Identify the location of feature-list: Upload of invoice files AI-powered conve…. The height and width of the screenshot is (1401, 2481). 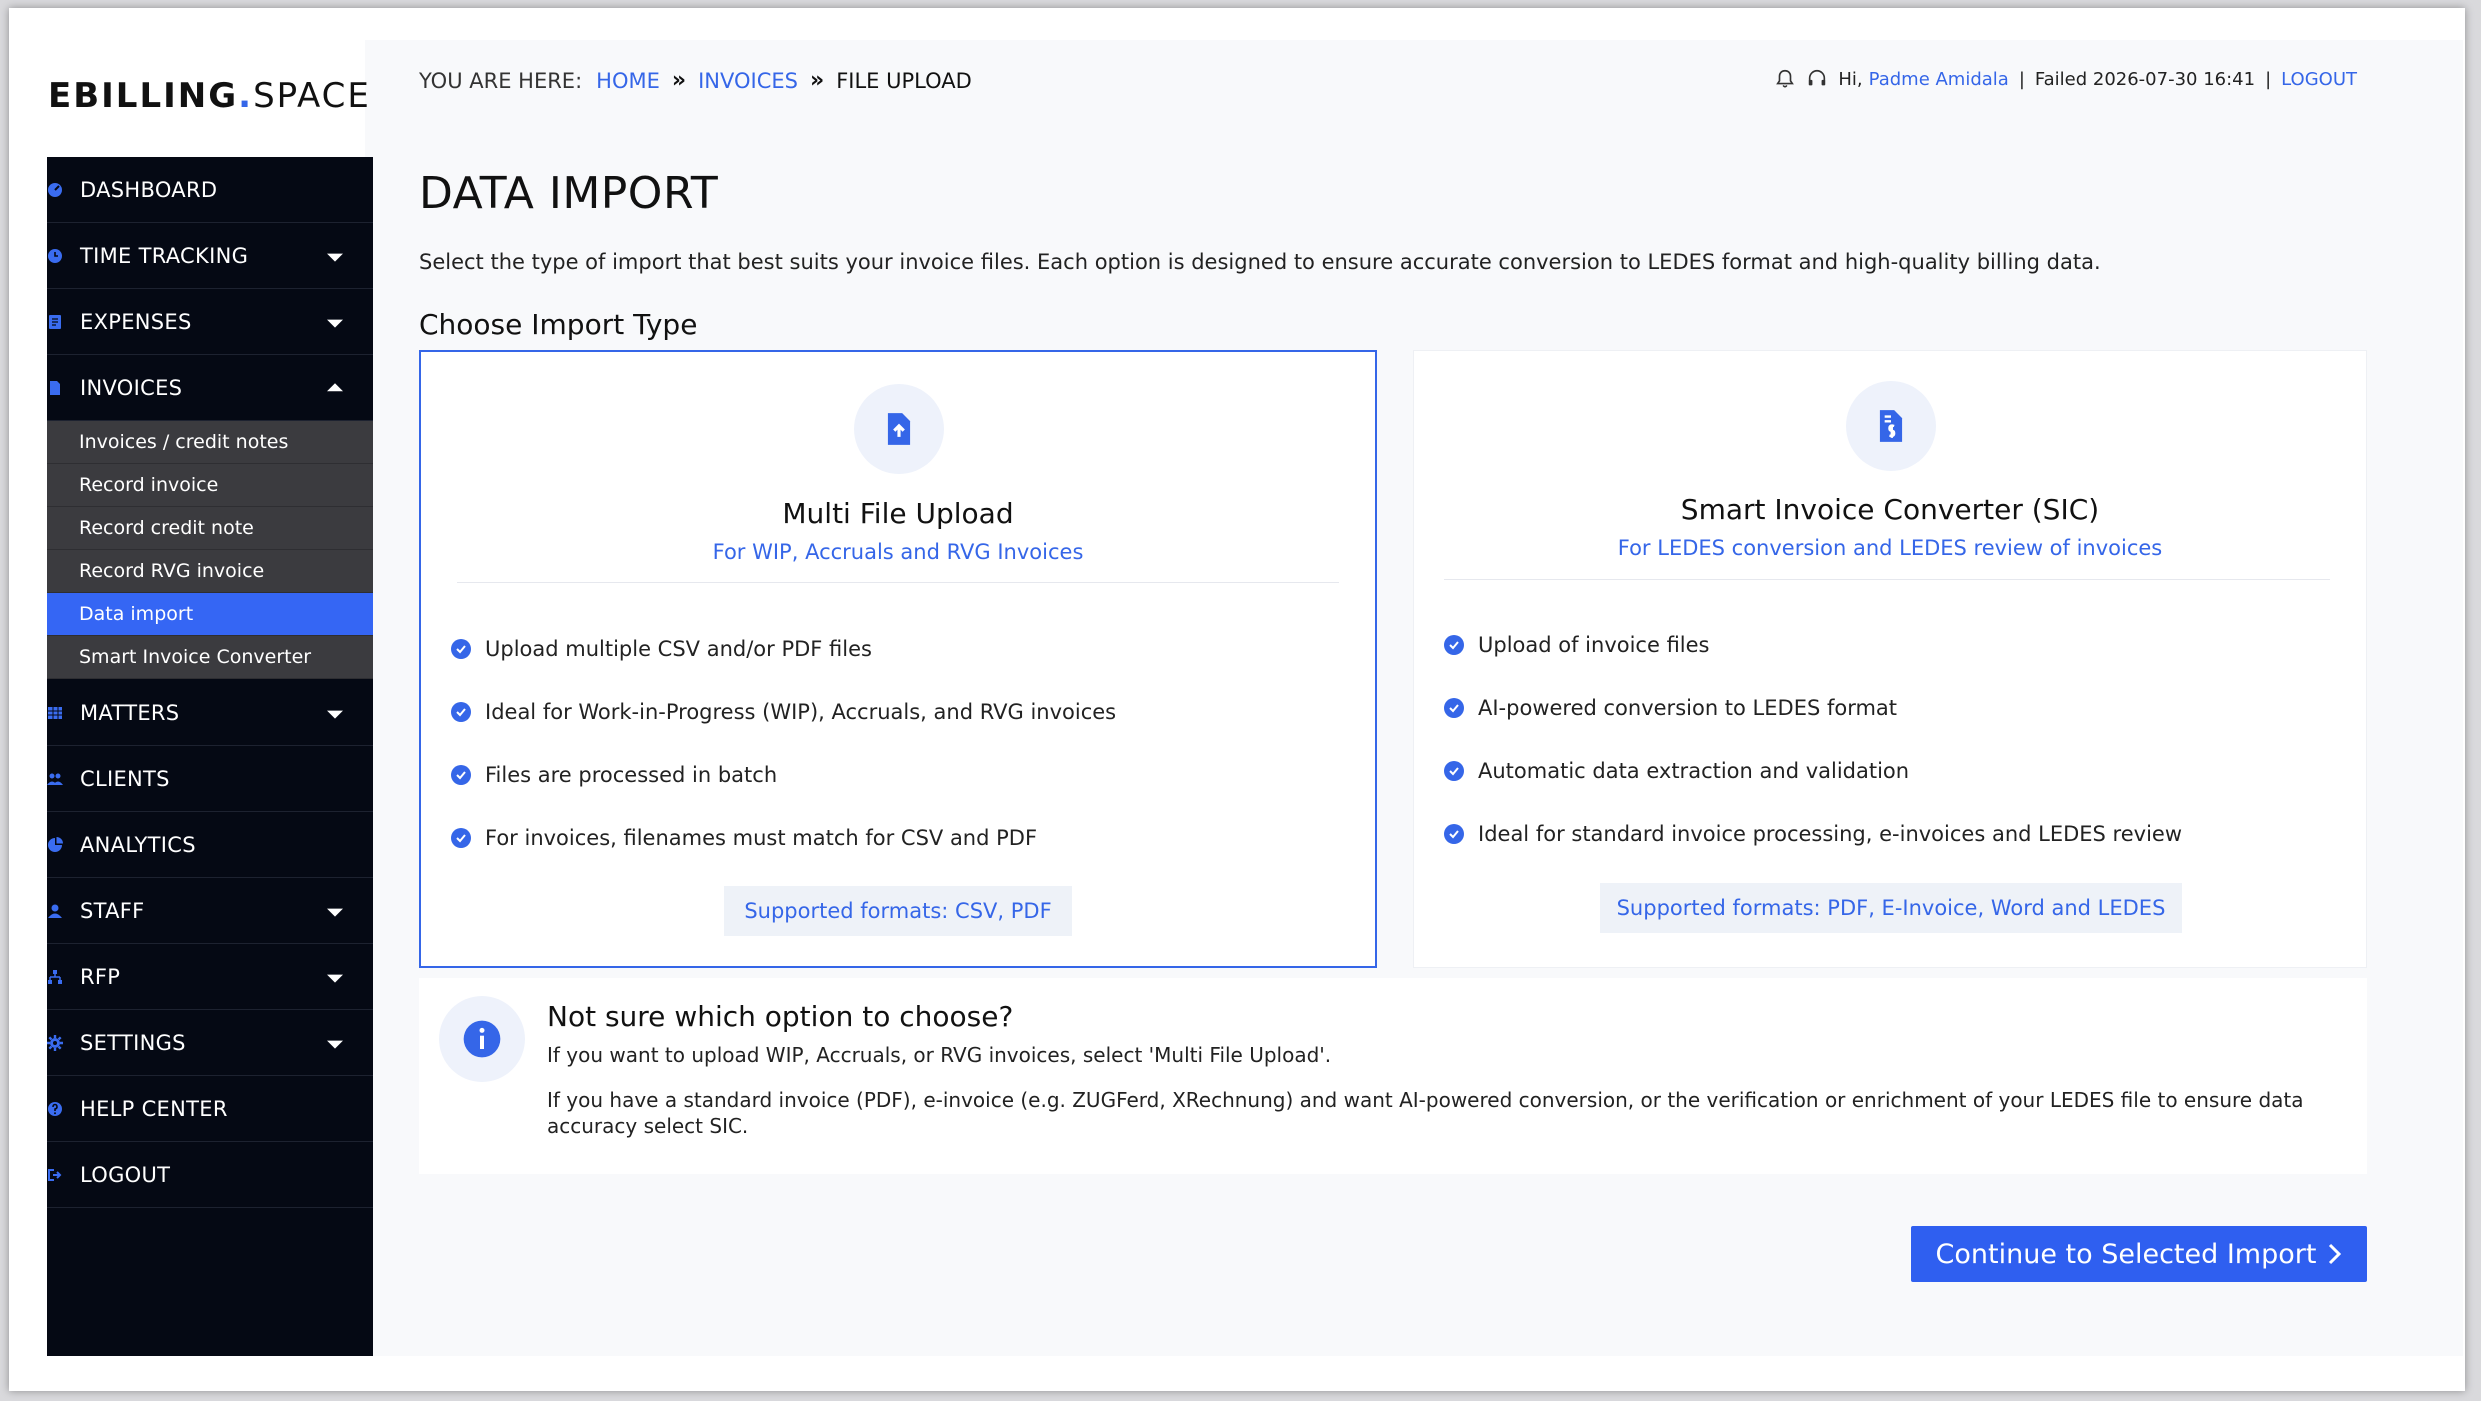
(1813, 739).